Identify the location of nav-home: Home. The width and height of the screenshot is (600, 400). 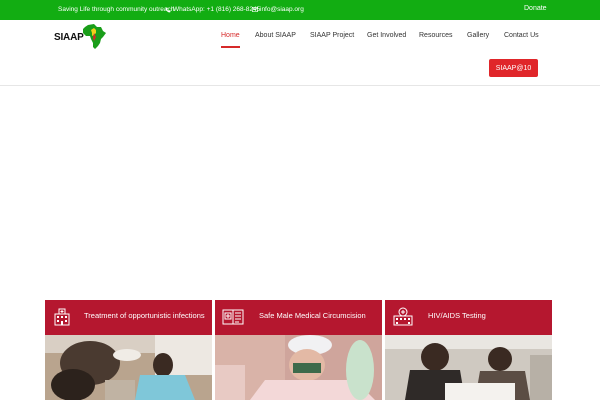
(230, 38).